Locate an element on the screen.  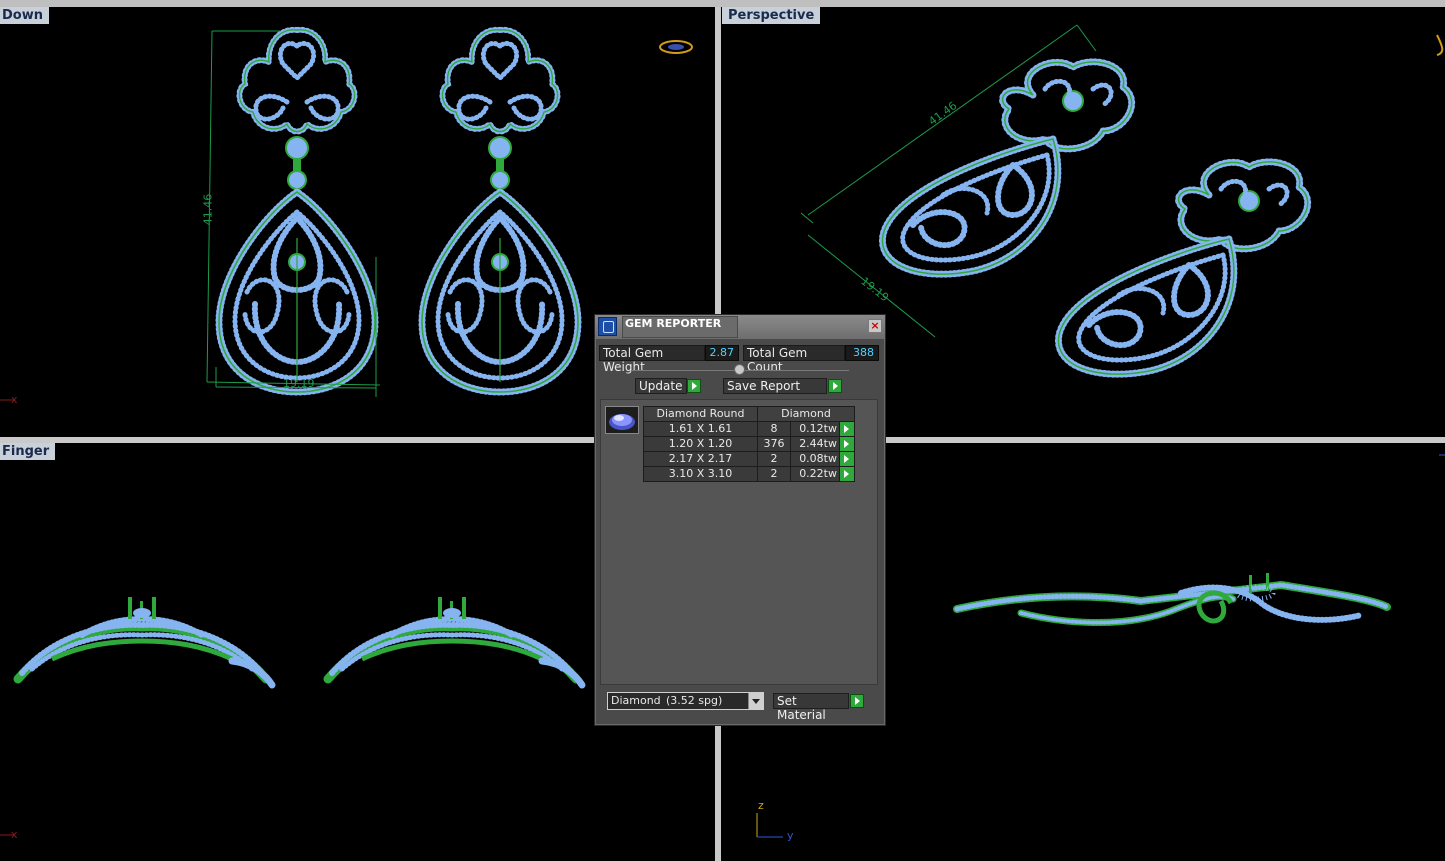
total-gem-count-value: 388 is located at coordinates (862, 353).